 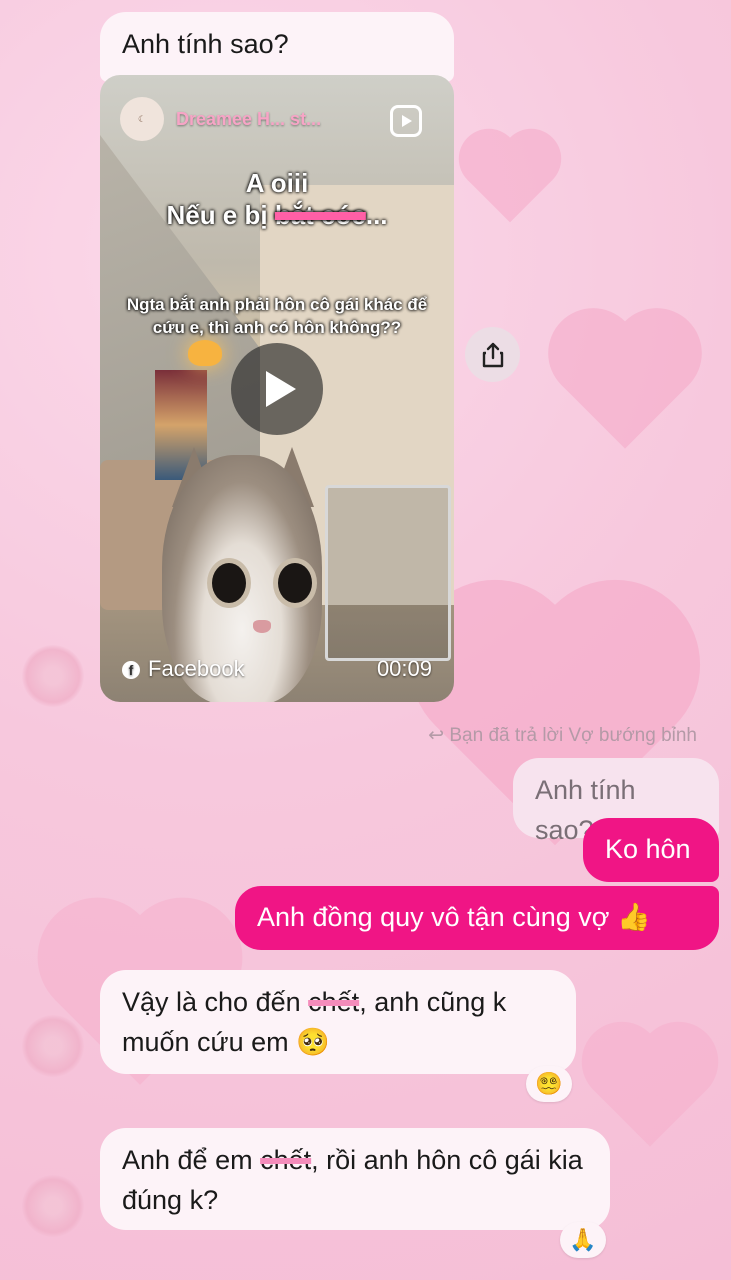 I want to click on outgoing-message: Ko hôn, so click(x=651, y=850).